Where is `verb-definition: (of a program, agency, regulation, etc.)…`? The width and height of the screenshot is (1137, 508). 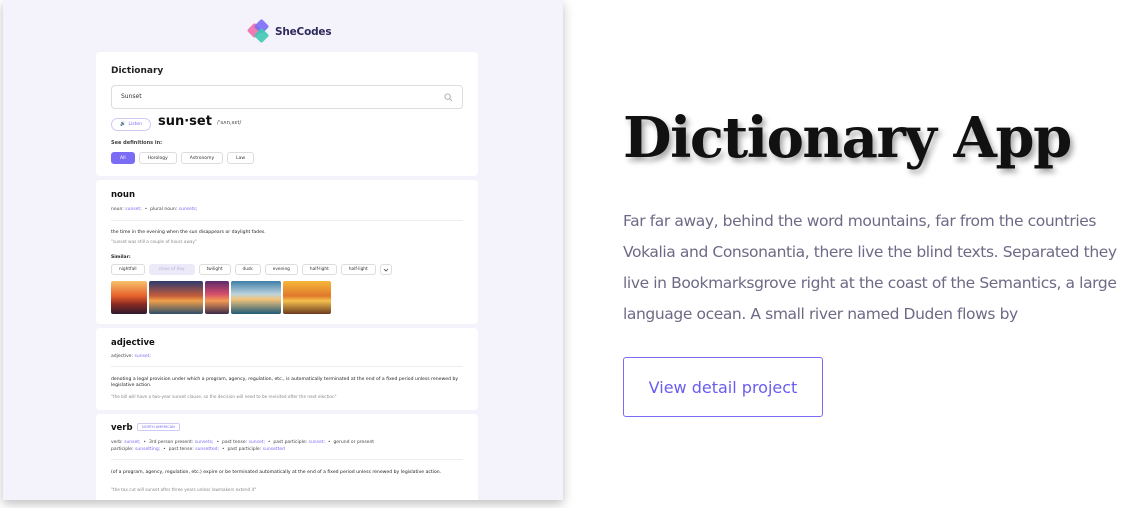
verb-definition: (of a program, agency, regulation, etc.)… is located at coordinates (276, 472).